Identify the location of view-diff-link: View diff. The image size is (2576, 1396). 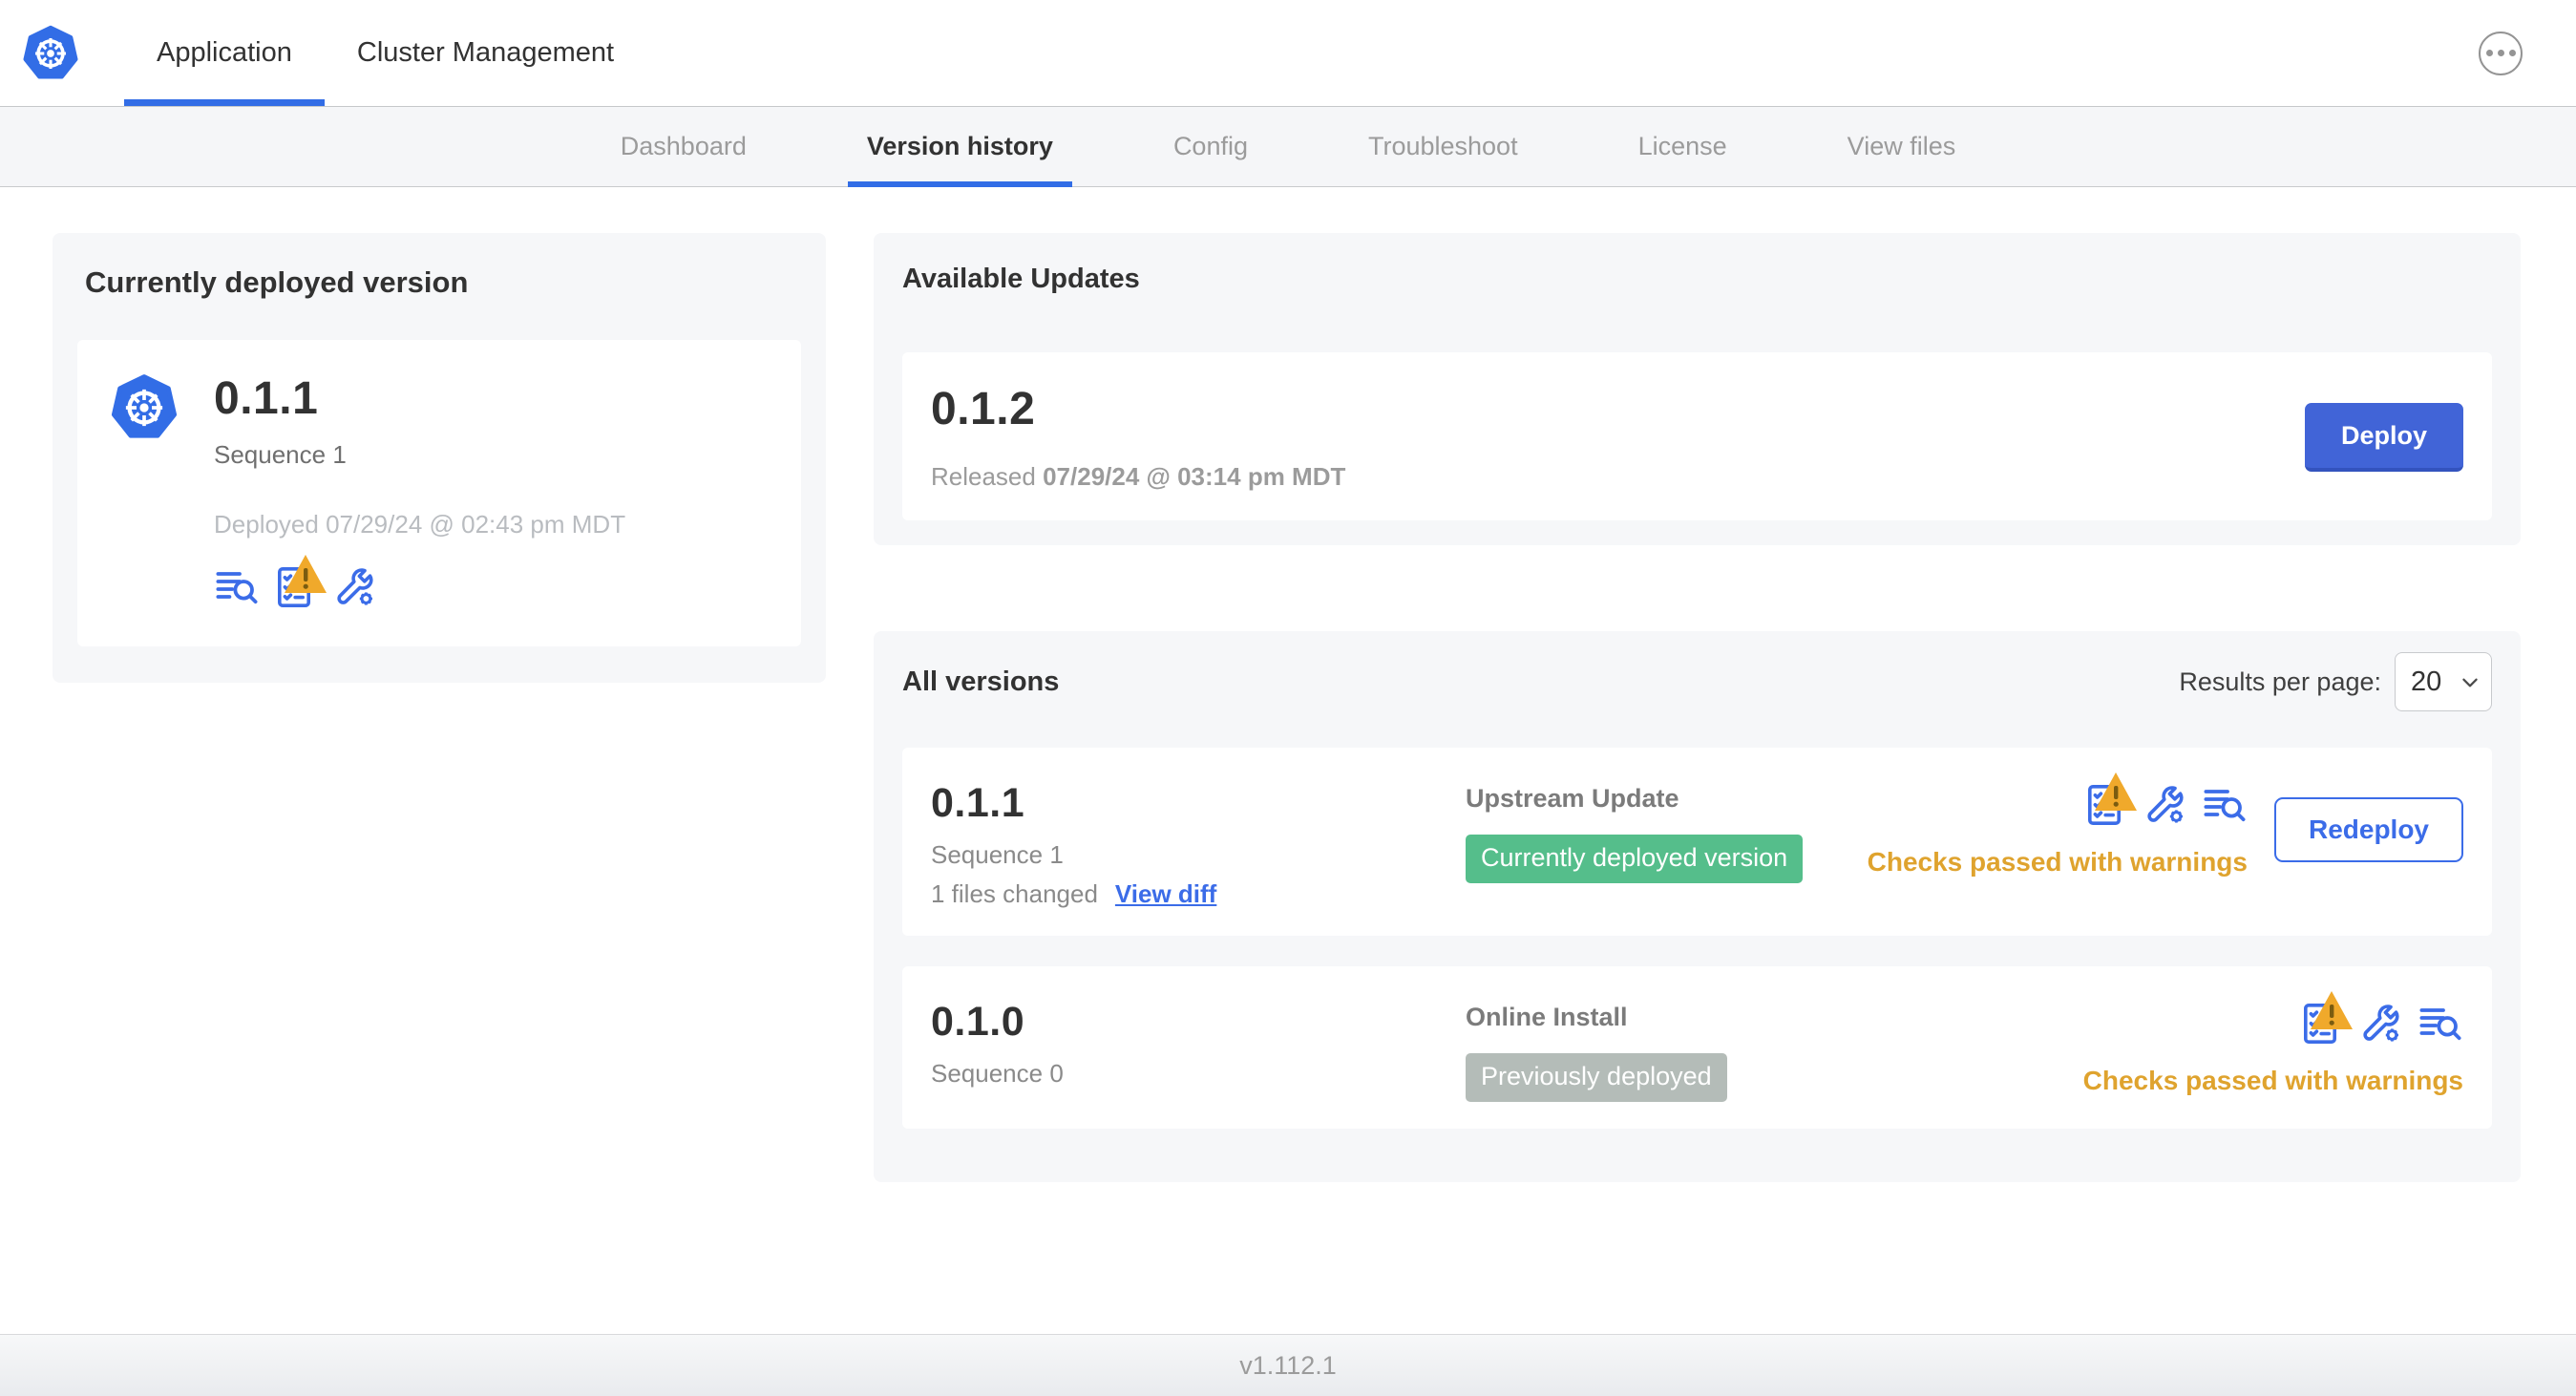
(1165, 894).